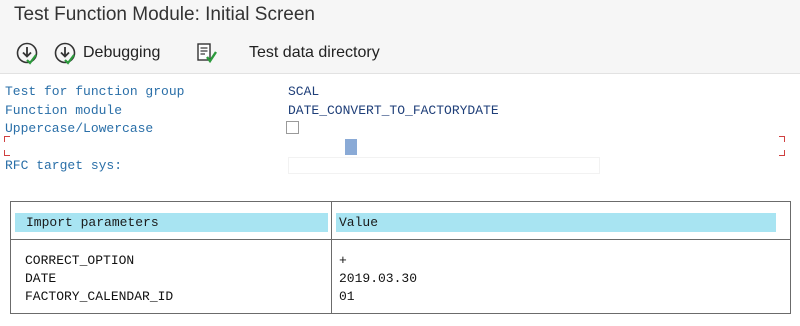  What do you see at coordinates (400, 16) in the screenshot?
I see `title-bar: Test Function Module: Initial Screen` at bounding box center [400, 16].